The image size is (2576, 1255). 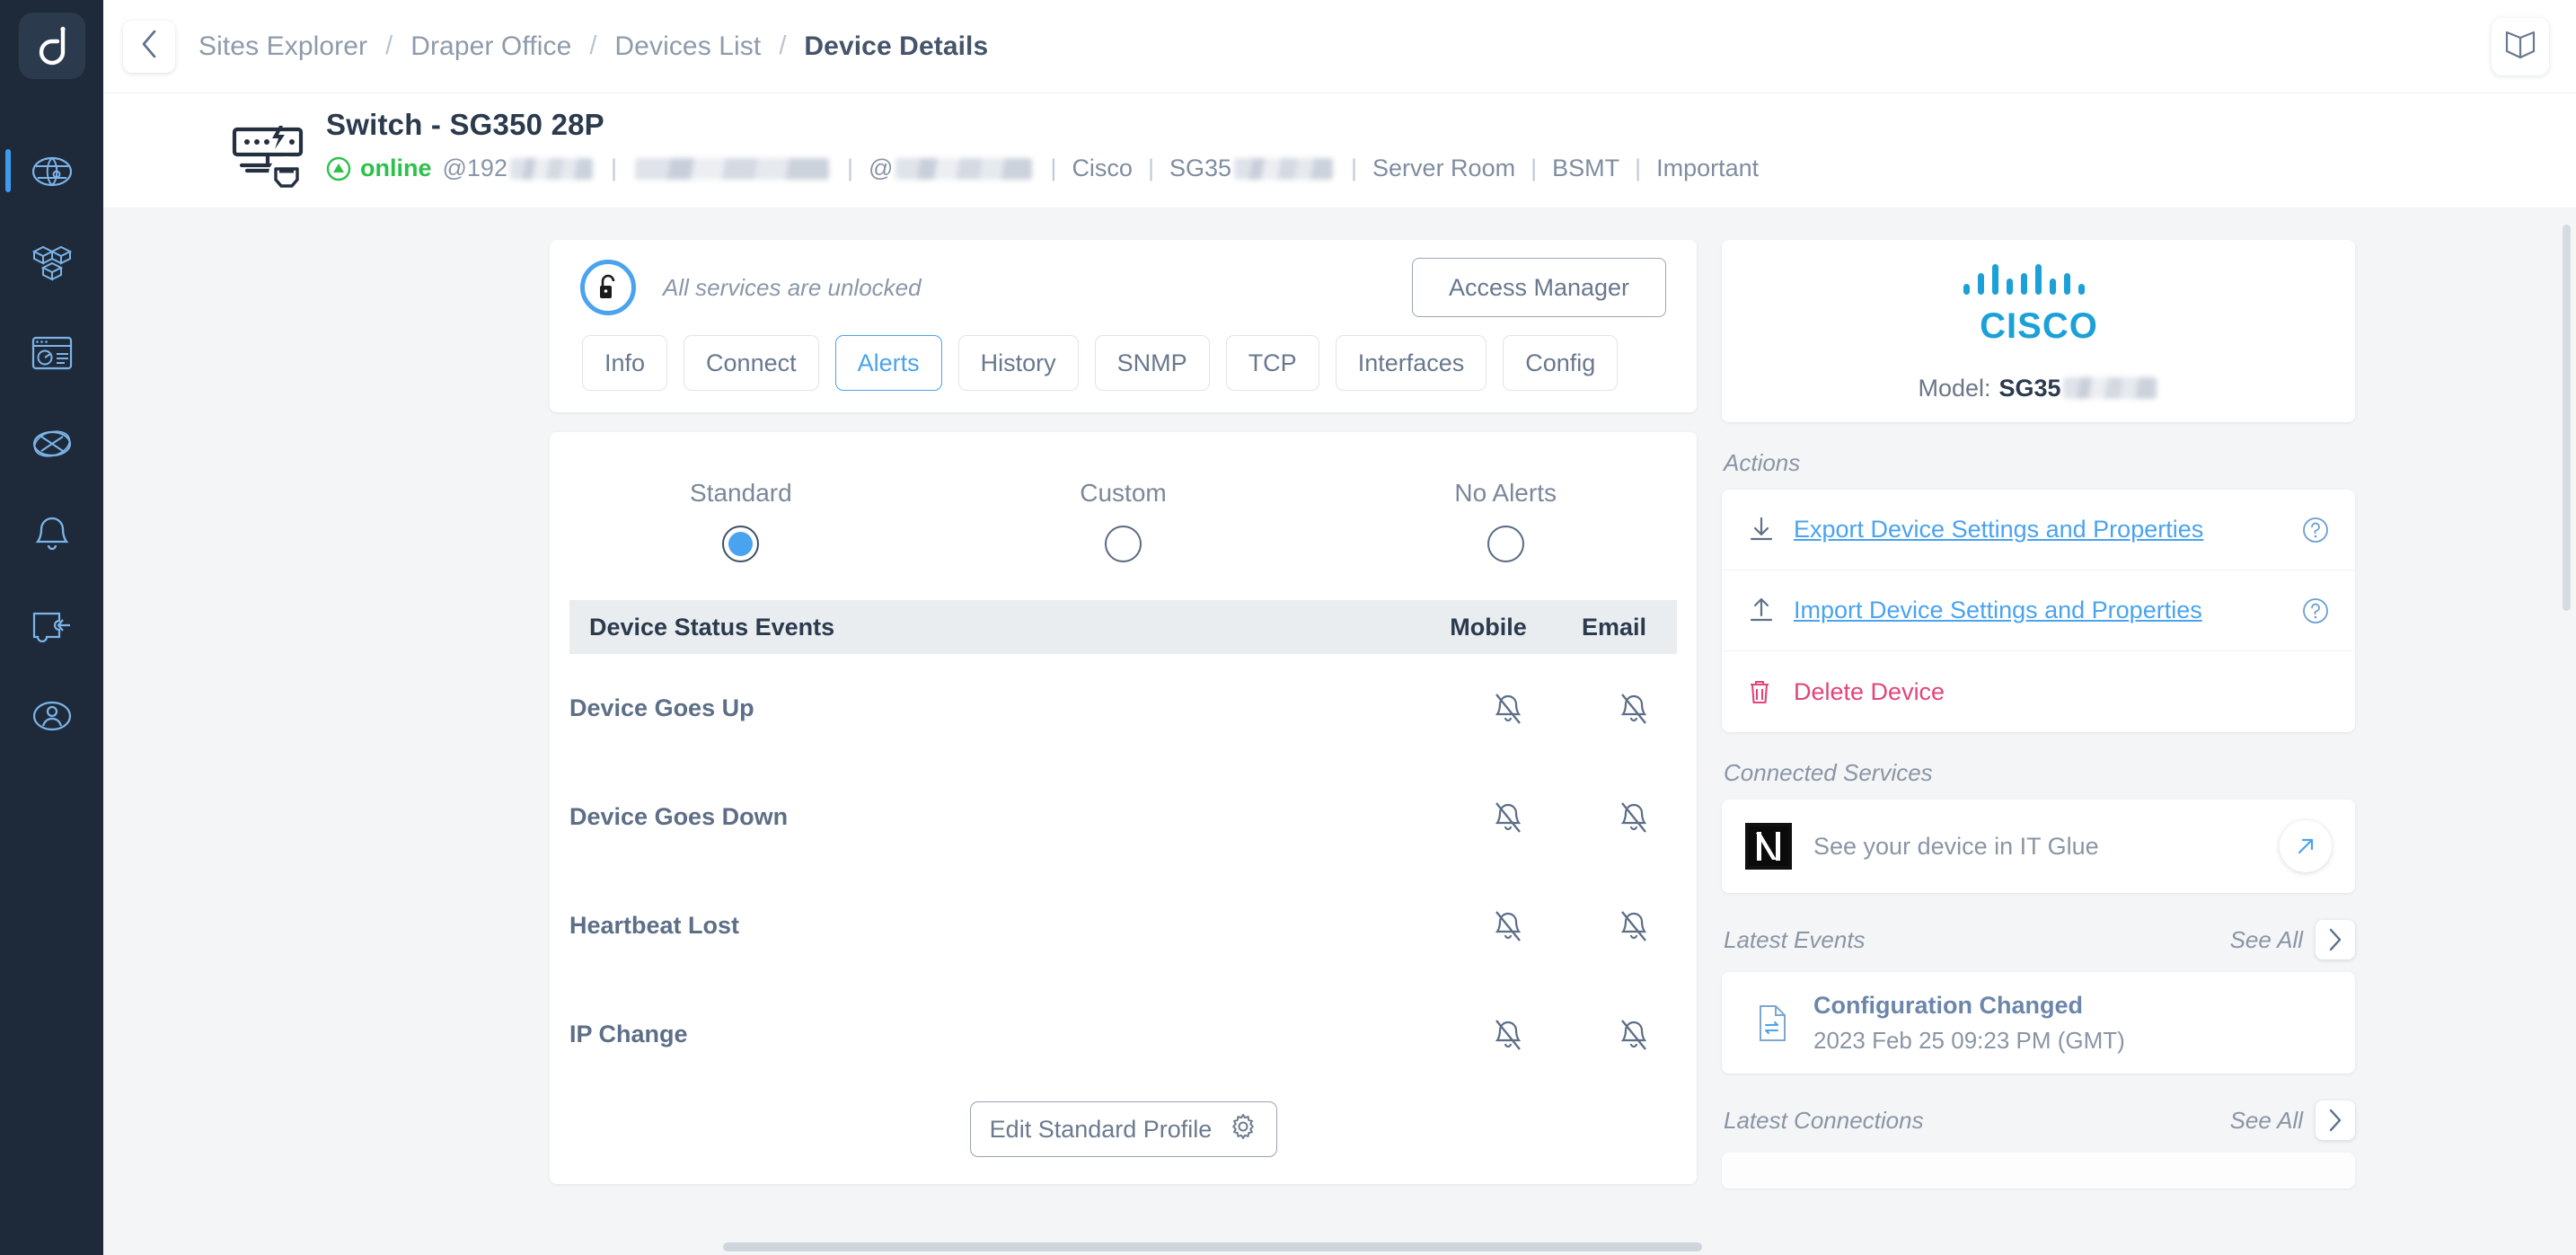 What do you see at coordinates (661, 707) in the screenshot?
I see `event-name: Device Goes Up` at bounding box center [661, 707].